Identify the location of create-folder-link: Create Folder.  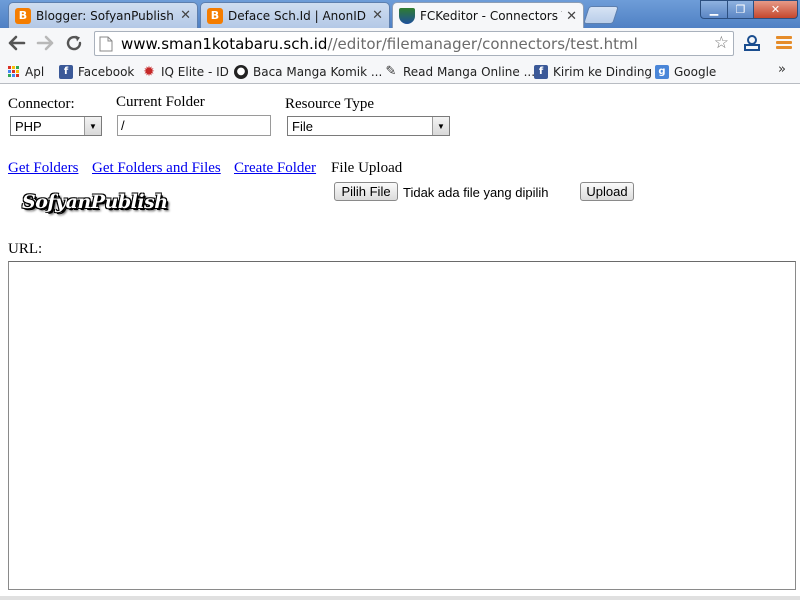
(275, 168).